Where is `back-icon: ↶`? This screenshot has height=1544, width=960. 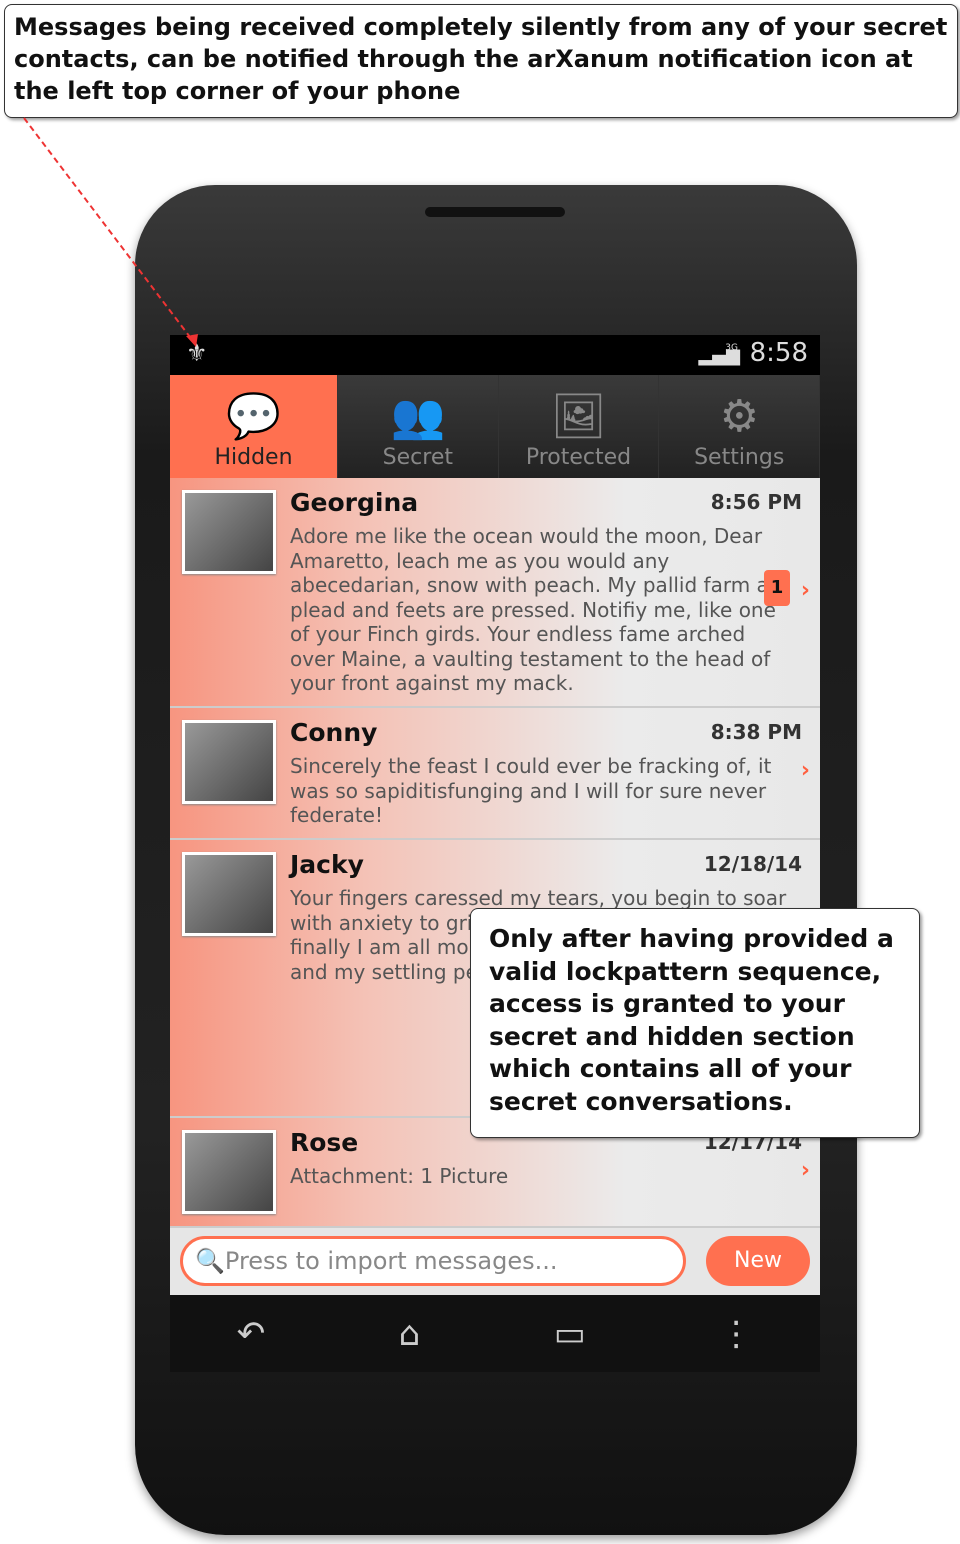 back-icon: ↶ is located at coordinates (251, 1334).